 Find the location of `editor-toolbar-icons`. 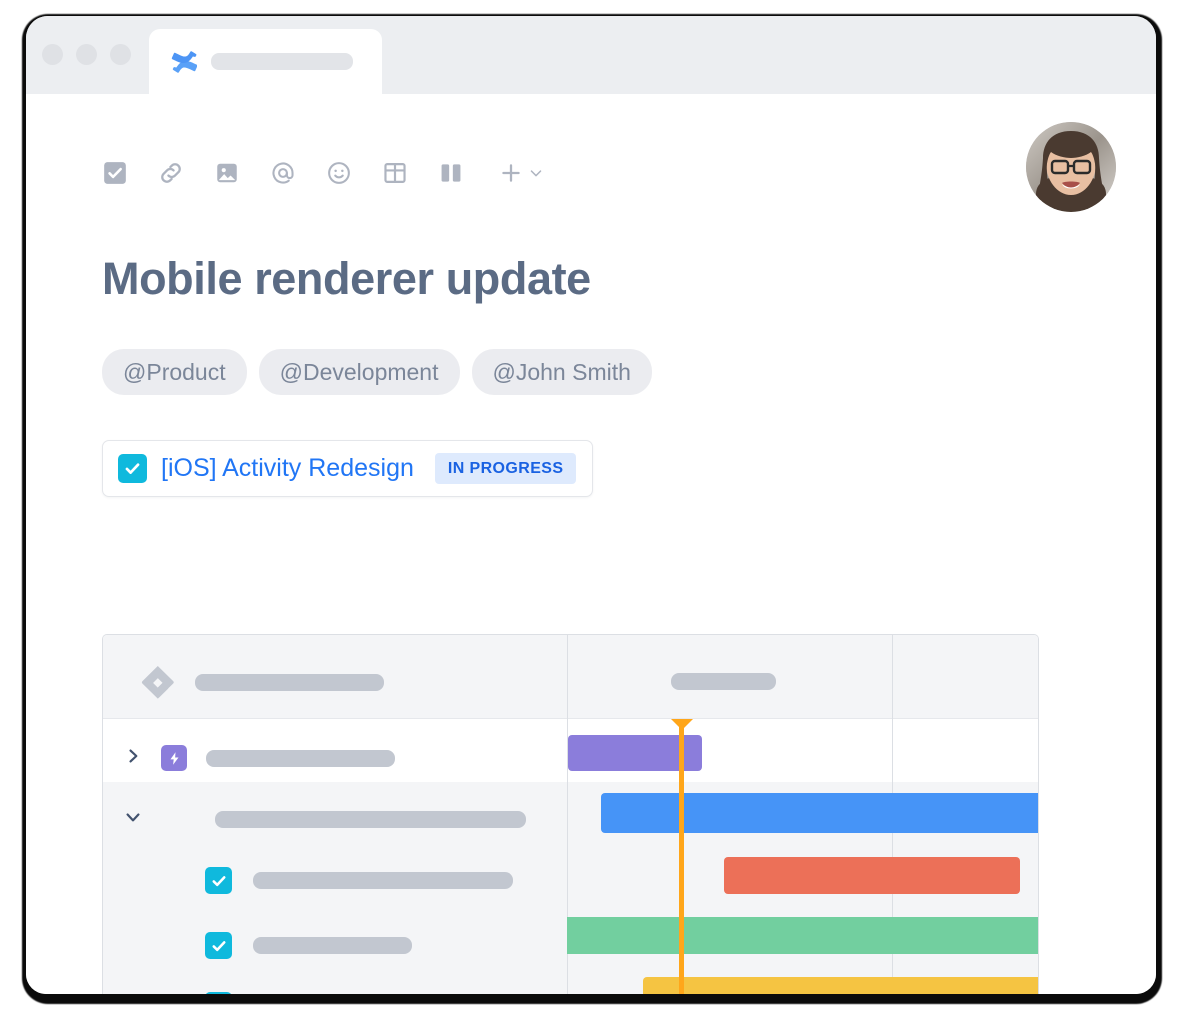

editor-toolbar-icons is located at coordinates (323, 173).